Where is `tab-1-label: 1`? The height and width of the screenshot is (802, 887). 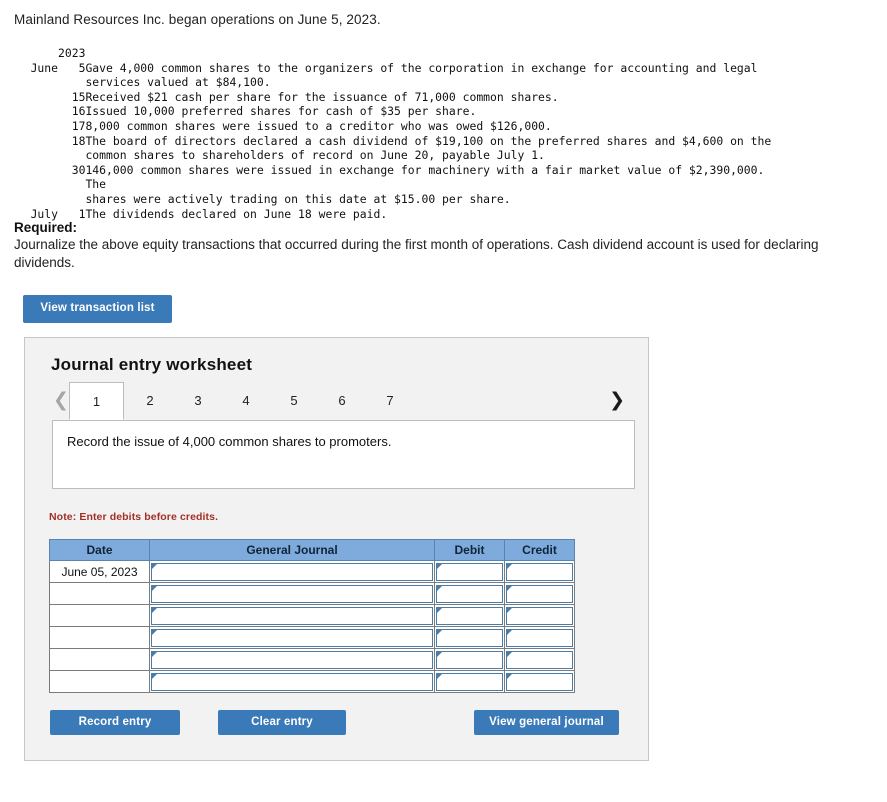
tab-1-label: 1 is located at coordinates (96, 401).